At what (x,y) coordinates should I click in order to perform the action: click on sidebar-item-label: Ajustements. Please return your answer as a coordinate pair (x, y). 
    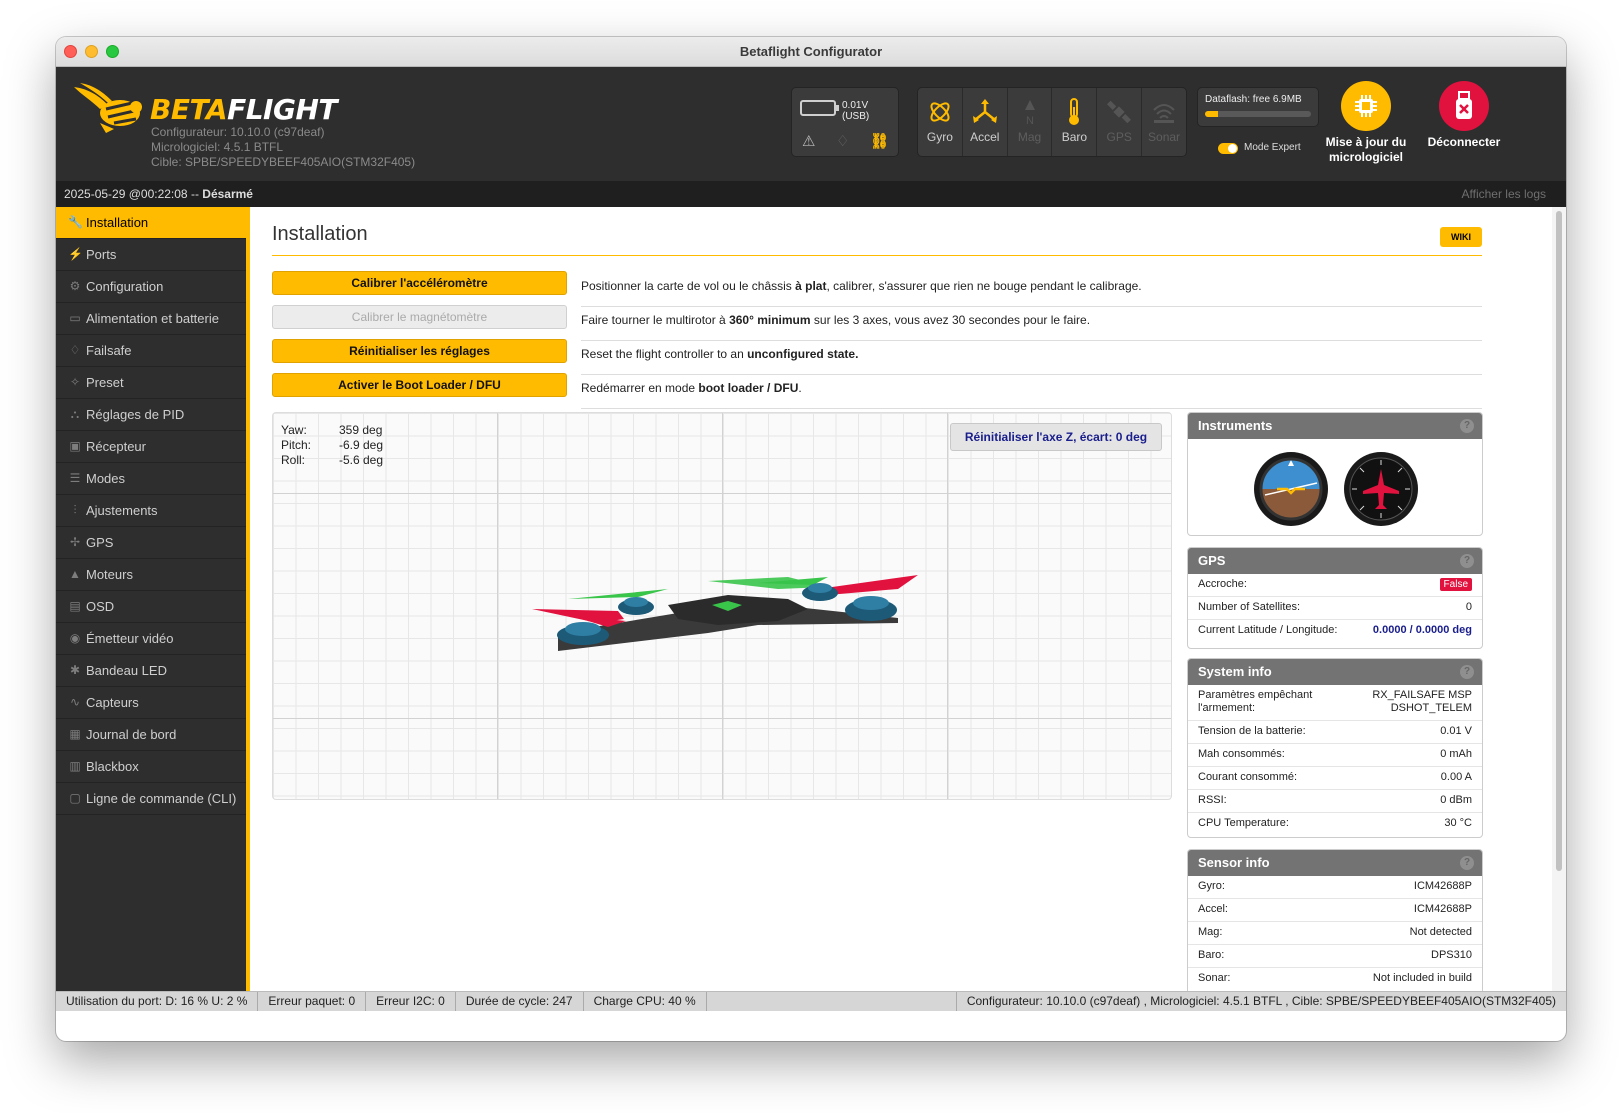
    Looking at the image, I should click on (122, 510).